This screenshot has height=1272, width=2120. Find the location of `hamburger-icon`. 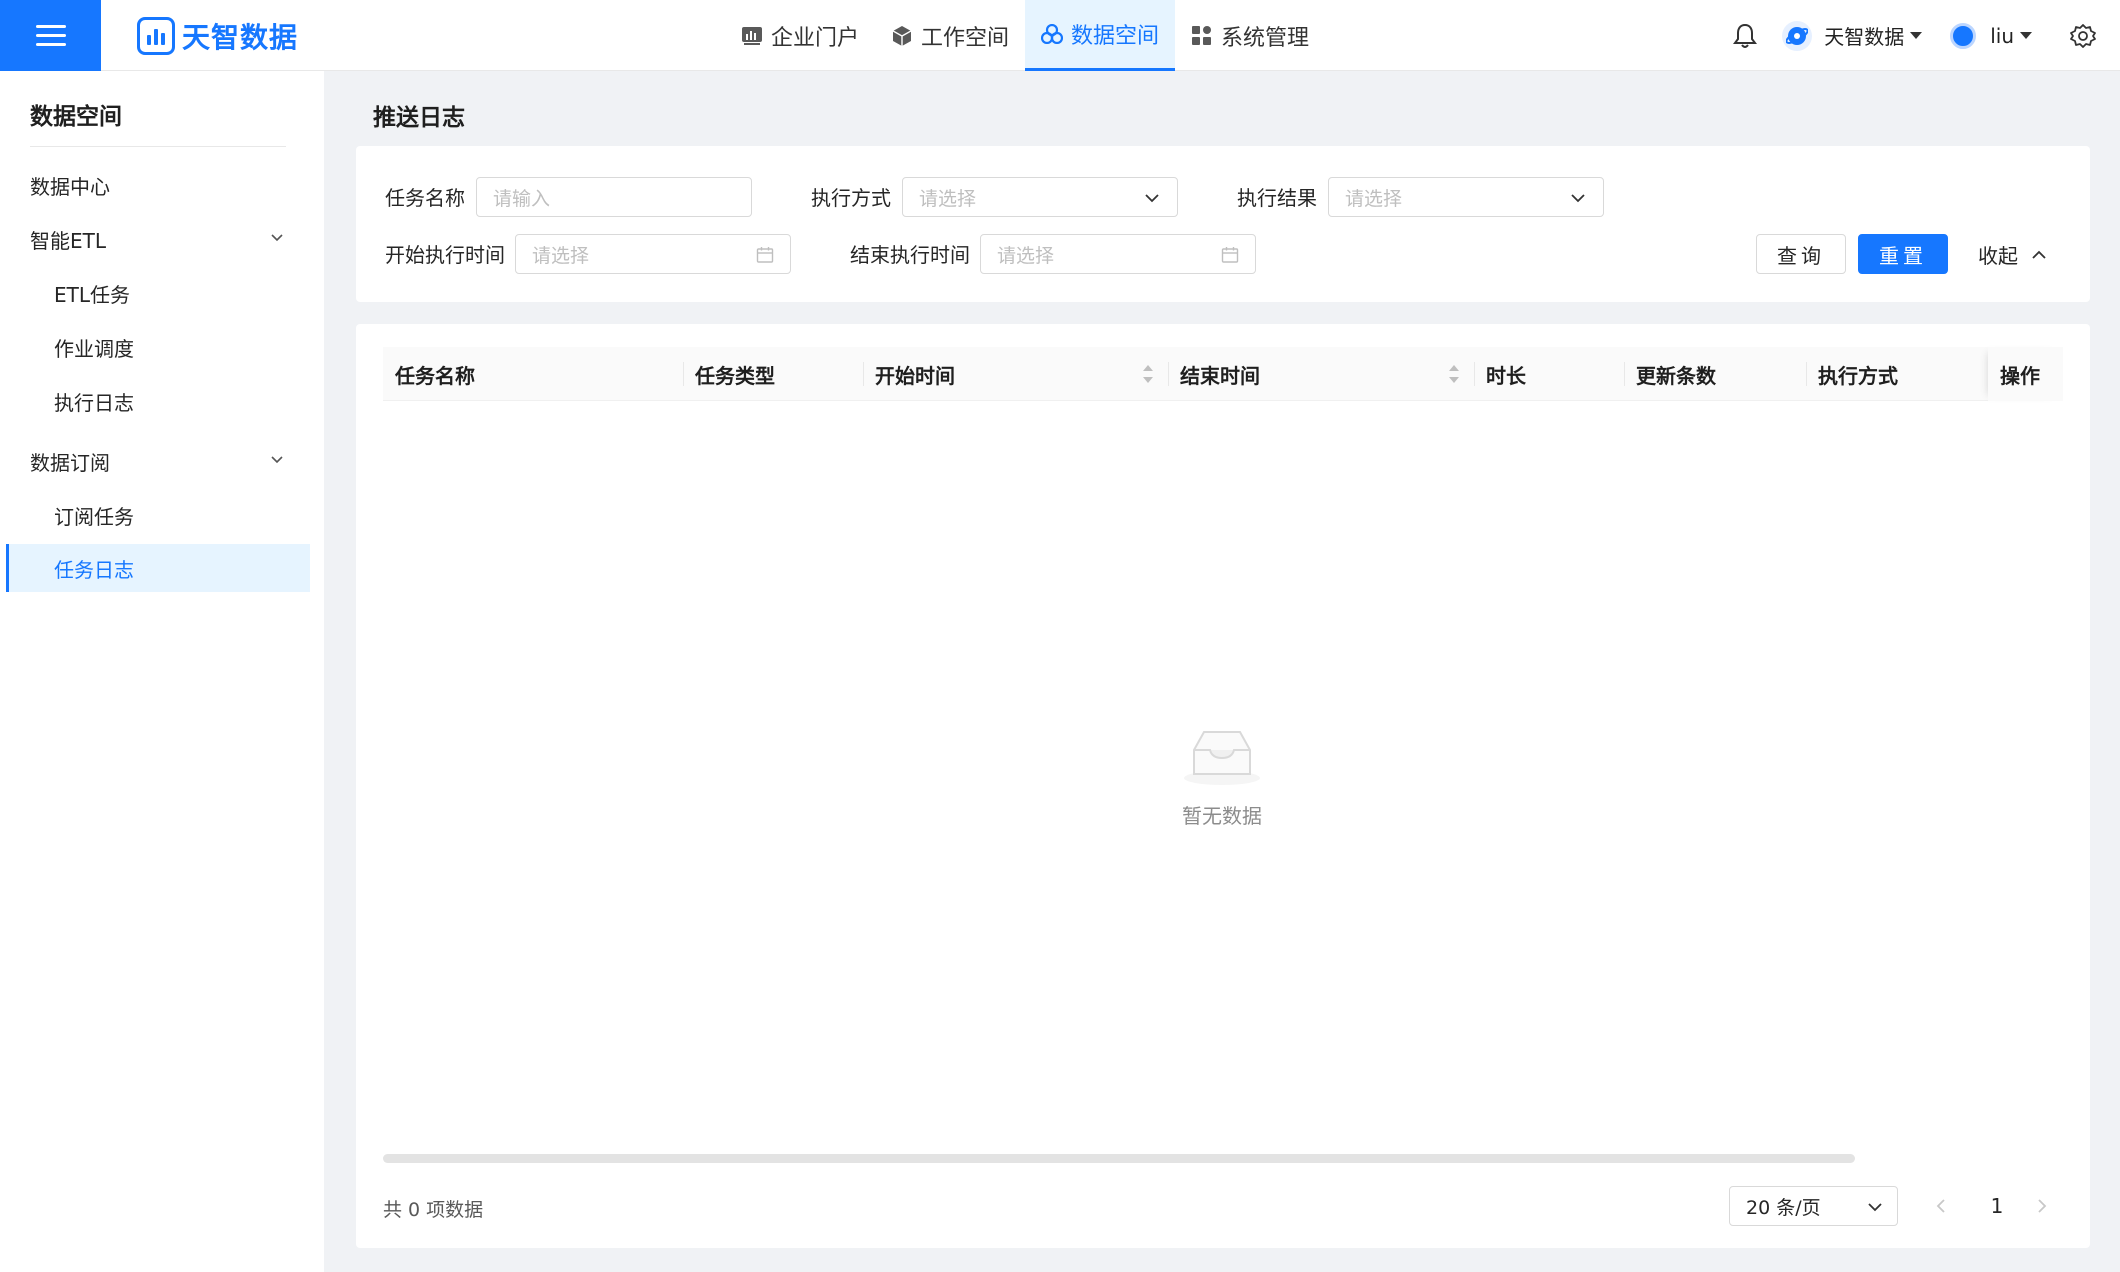

hamburger-icon is located at coordinates (50, 35).